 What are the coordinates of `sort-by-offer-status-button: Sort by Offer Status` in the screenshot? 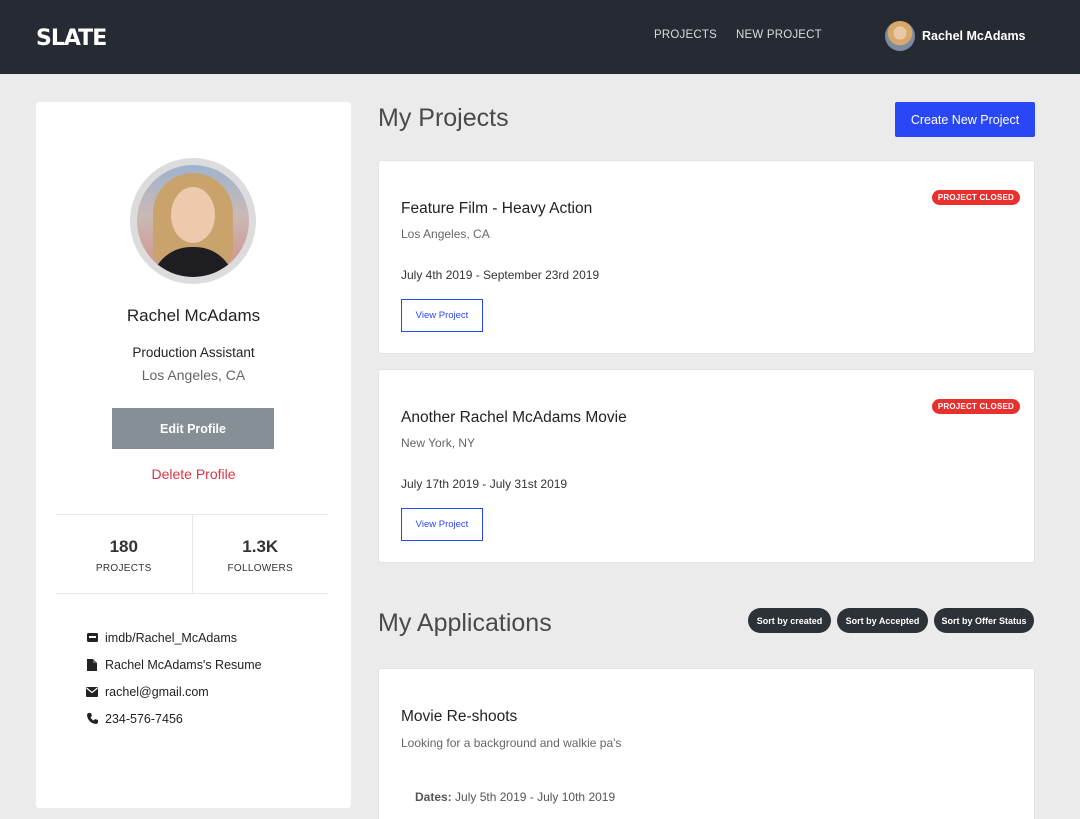 It's located at (984, 620).